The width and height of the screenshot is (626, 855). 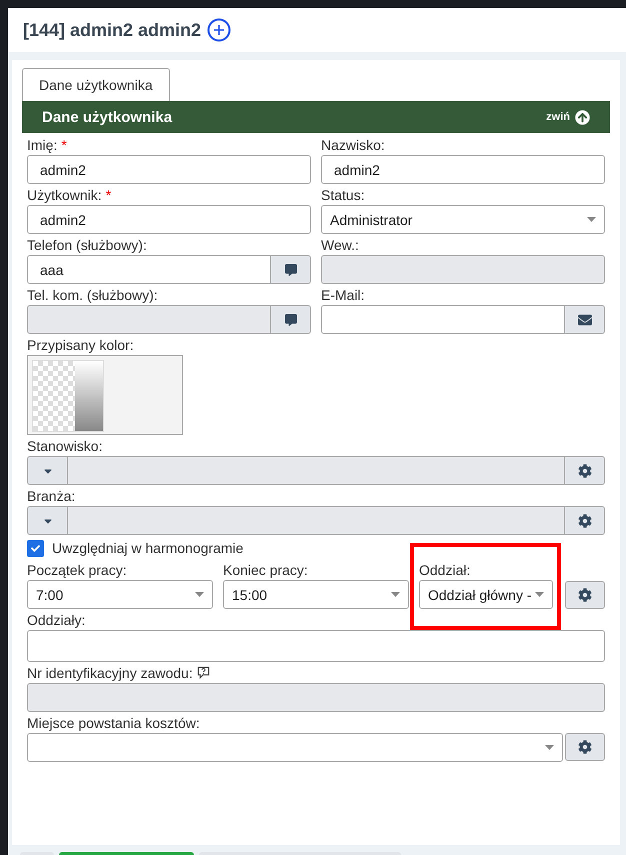 What do you see at coordinates (486, 594) in the screenshot?
I see `select-field: Oddział główny -` at bounding box center [486, 594].